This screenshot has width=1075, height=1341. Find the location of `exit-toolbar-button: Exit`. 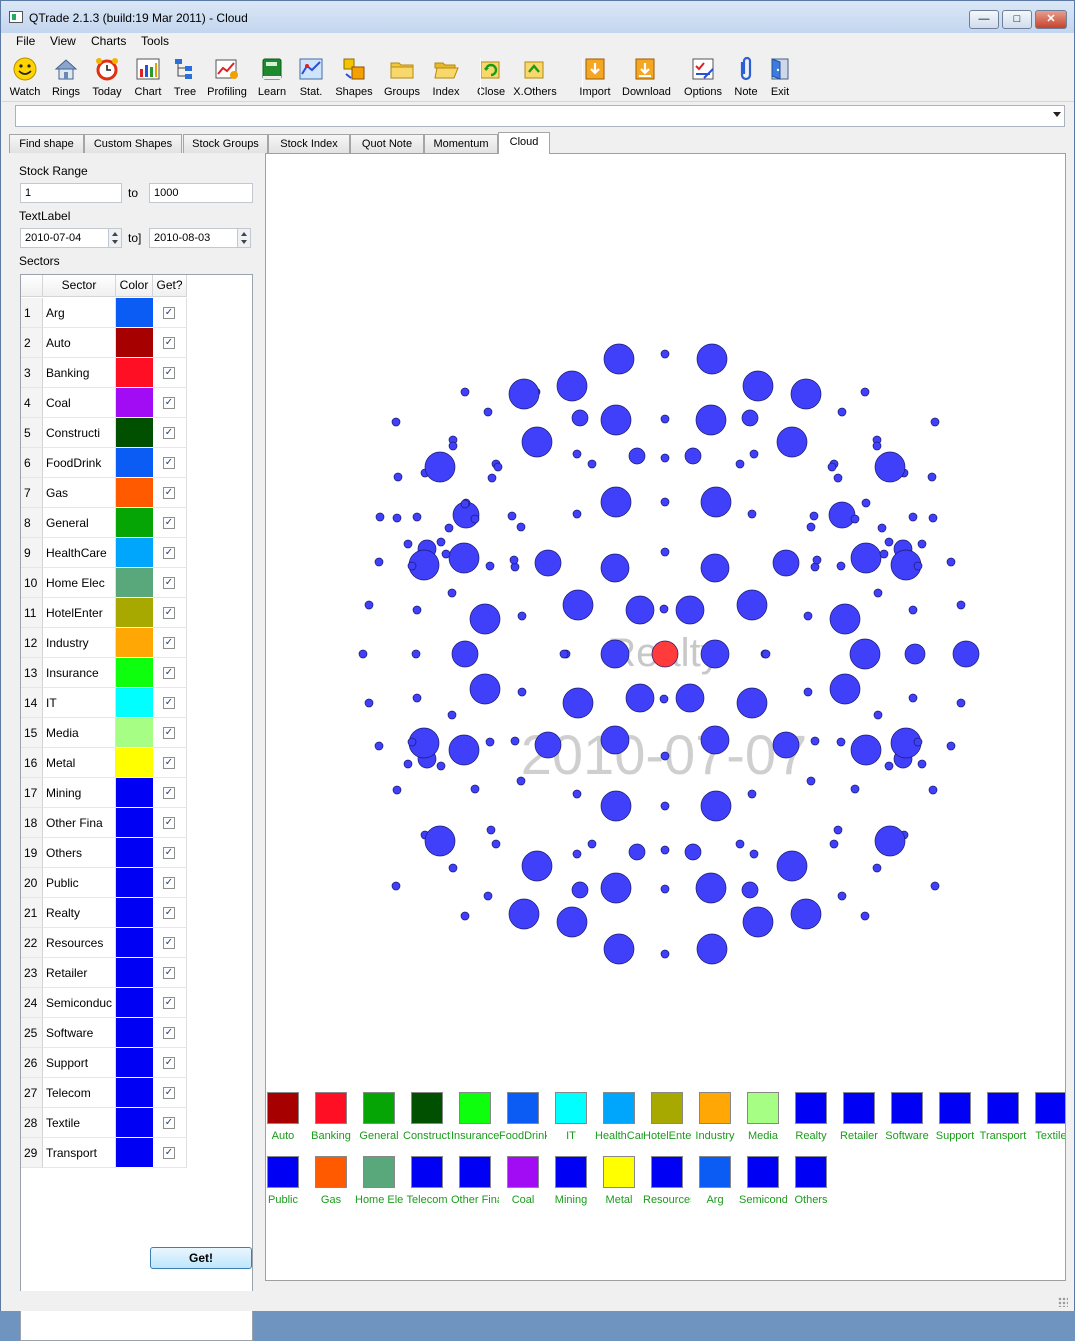

exit-toolbar-button: Exit is located at coordinates (780, 78).